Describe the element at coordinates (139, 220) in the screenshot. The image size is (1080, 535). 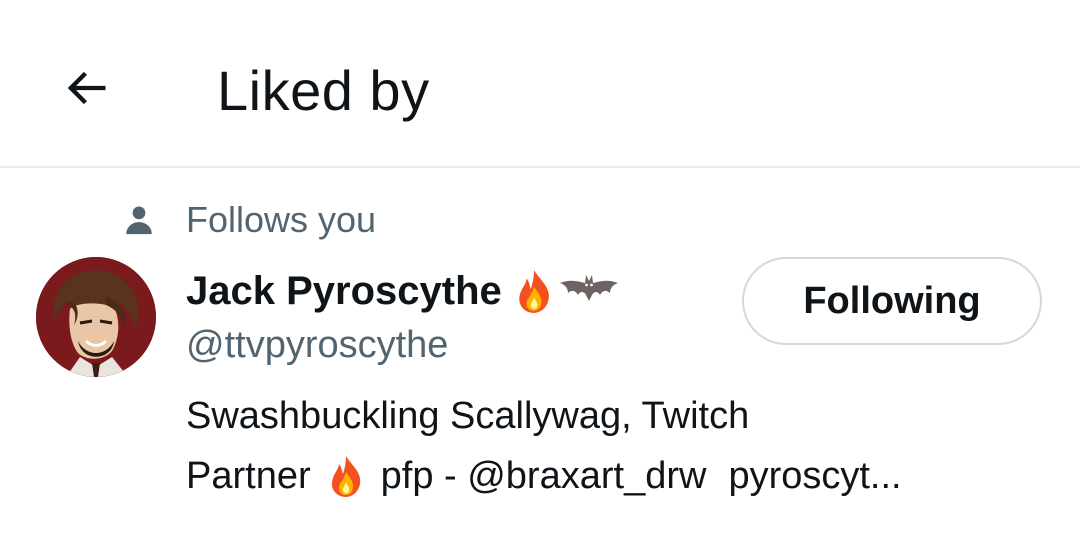
I see `person-icon` at that location.